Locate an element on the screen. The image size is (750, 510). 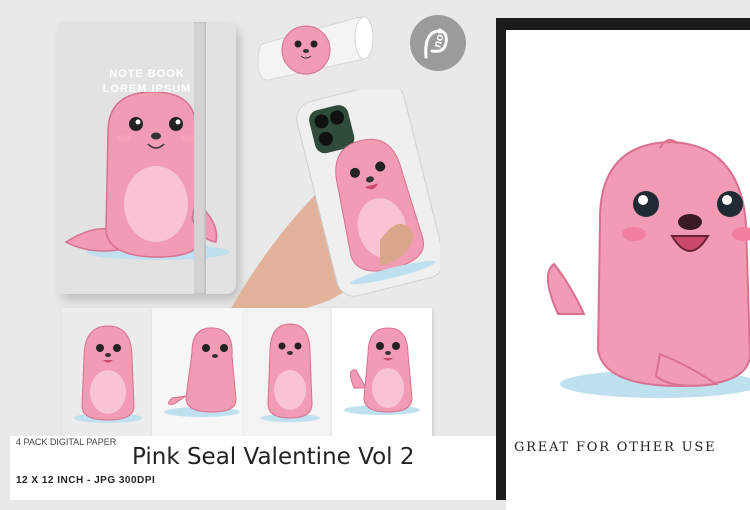
notebook-mockup: NOTE BOOK LOREM IPSUM DESIGN is located at coordinates (147, 158).